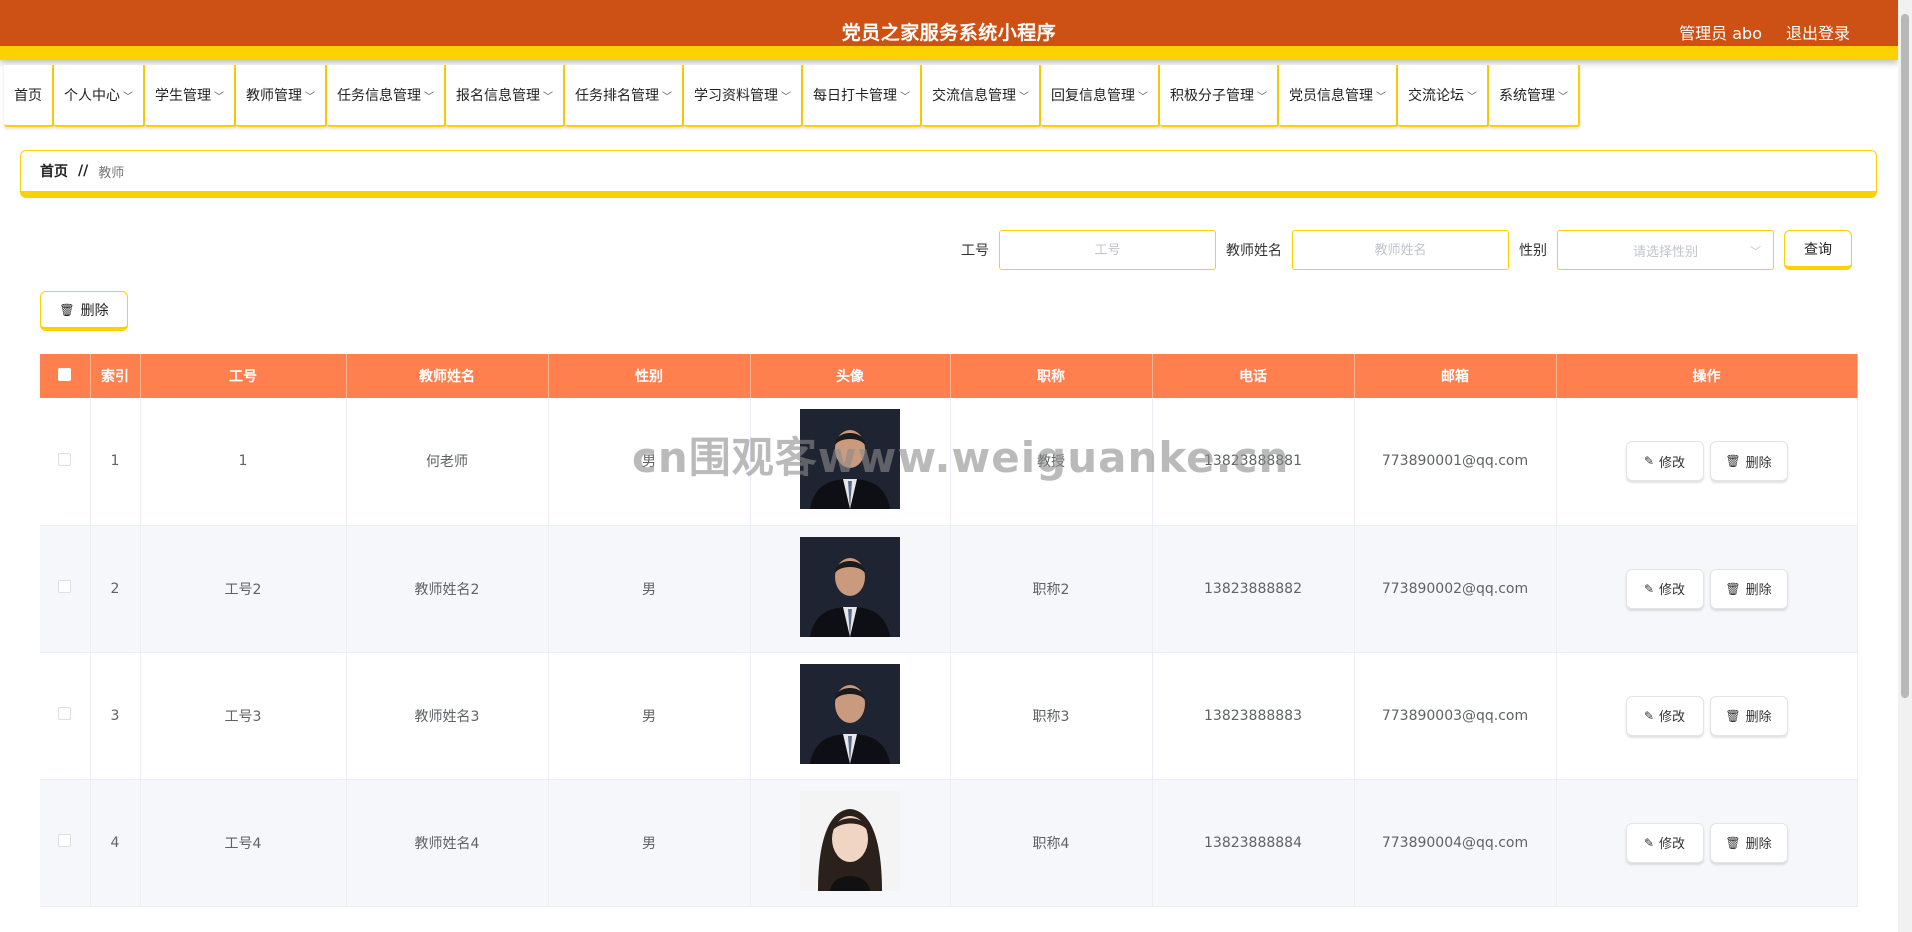 This screenshot has height=932, width=1912. I want to click on nav-item-13: 交流论坛 ﹀, so click(1443, 96).